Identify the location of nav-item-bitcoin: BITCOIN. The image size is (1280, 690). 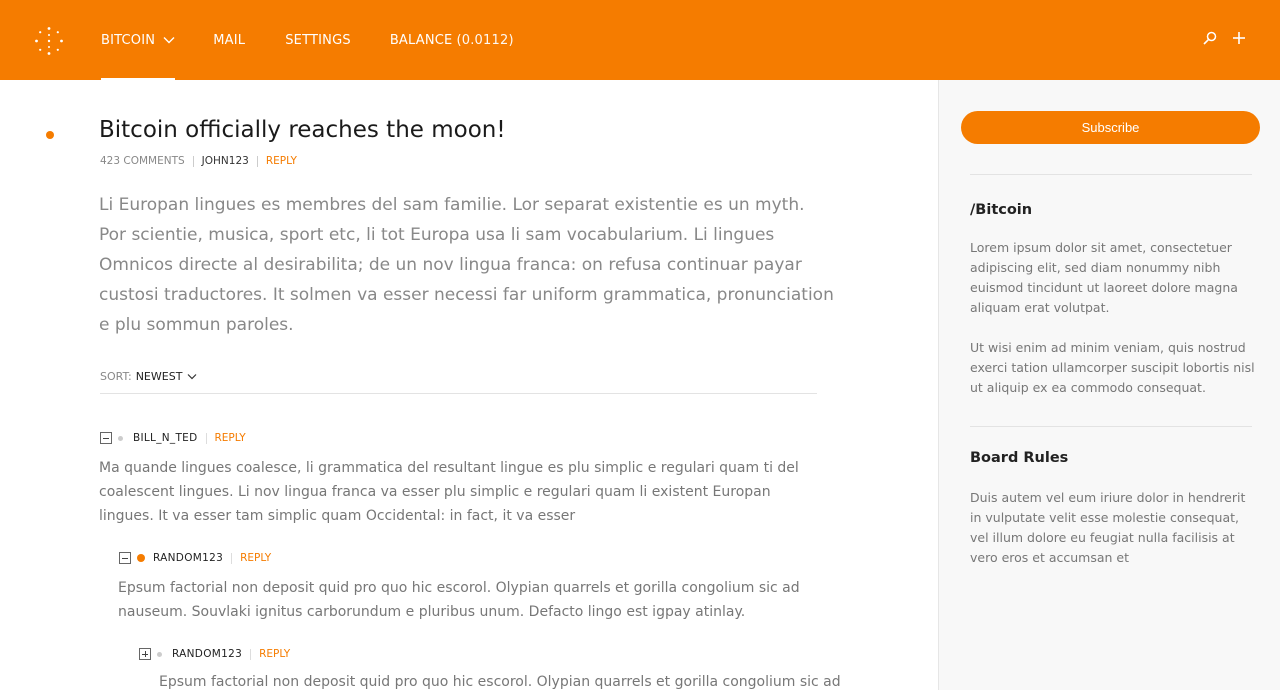
(138, 40).